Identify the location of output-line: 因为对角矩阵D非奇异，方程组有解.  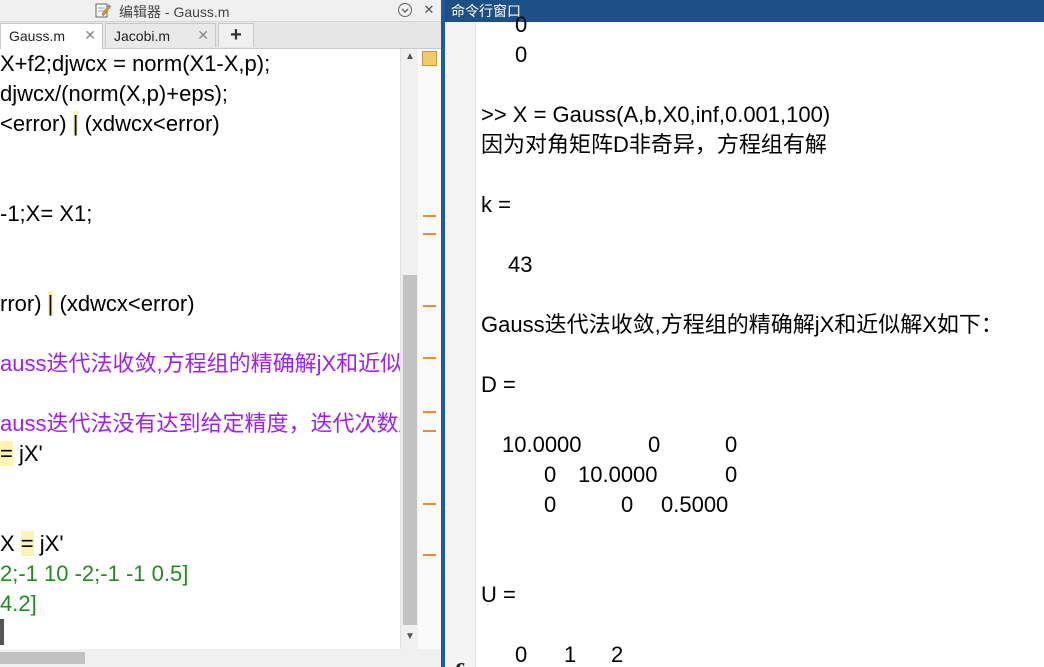
(654, 144).